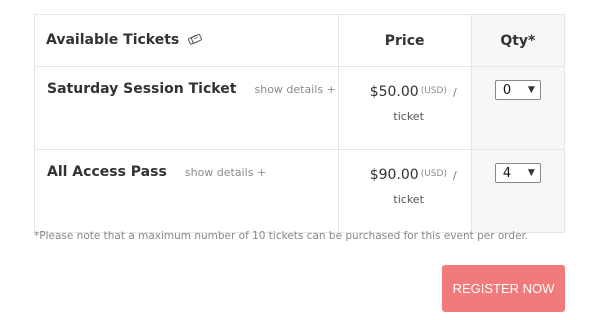  What do you see at coordinates (404, 191) in the screenshot?
I see `ticket-price-cell: $90.00 (USD) / ticket` at bounding box center [404, 191].